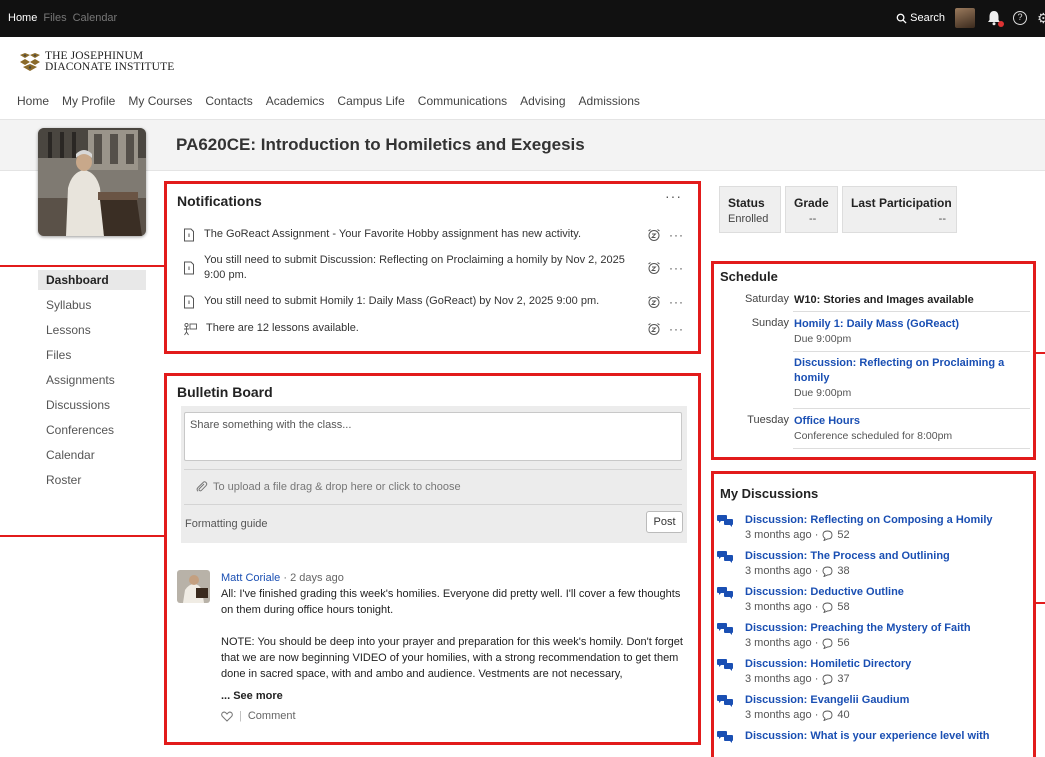 The width and height of the screenshot is (1045, 757). I want to click on course-nav-conferences: Conferences, so click(92, 432).